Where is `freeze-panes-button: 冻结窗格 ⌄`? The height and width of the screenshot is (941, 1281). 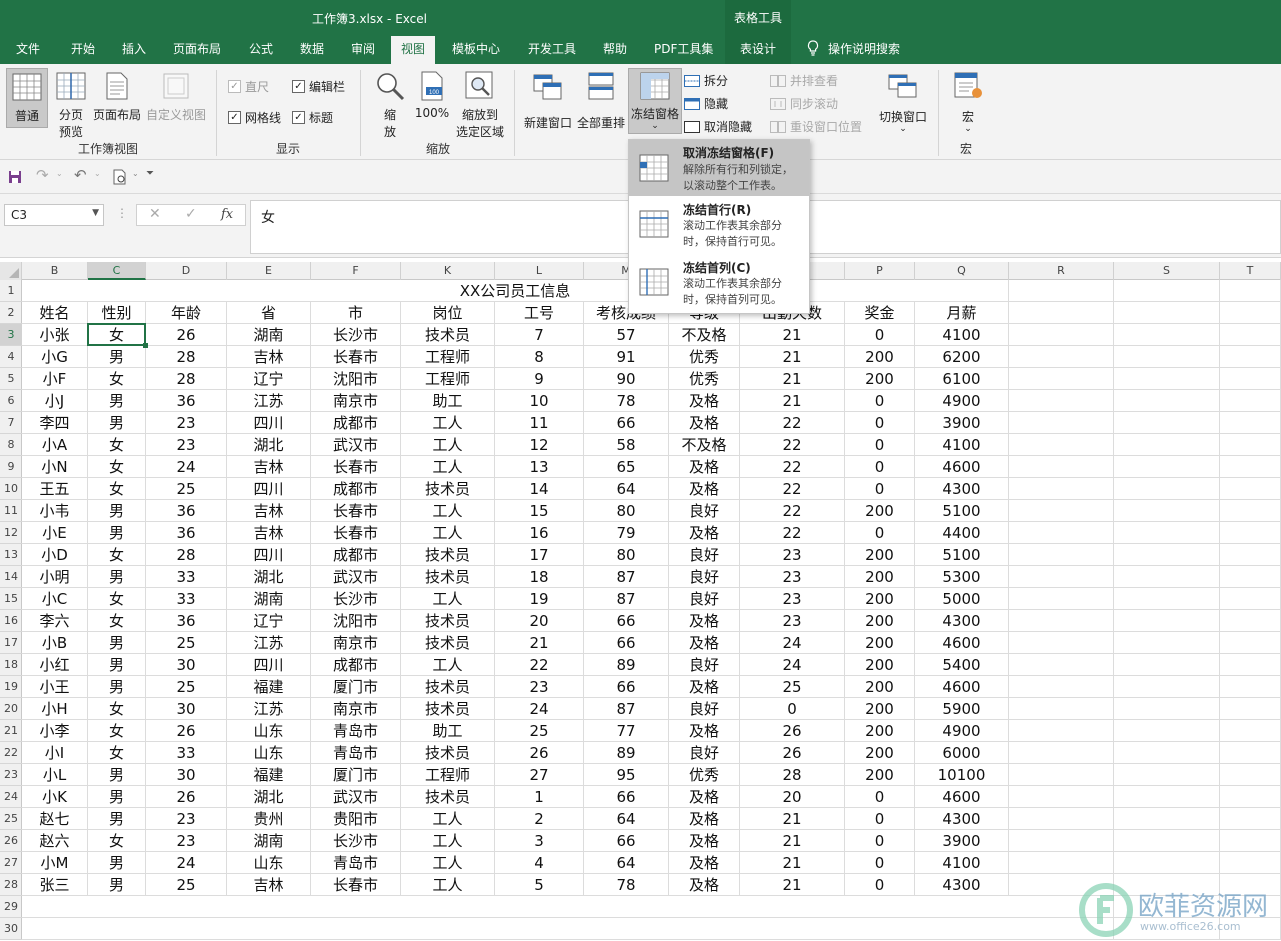
freeze-panes-button: 冻结窗格 ⌄ is located at coordinates (655, 101).